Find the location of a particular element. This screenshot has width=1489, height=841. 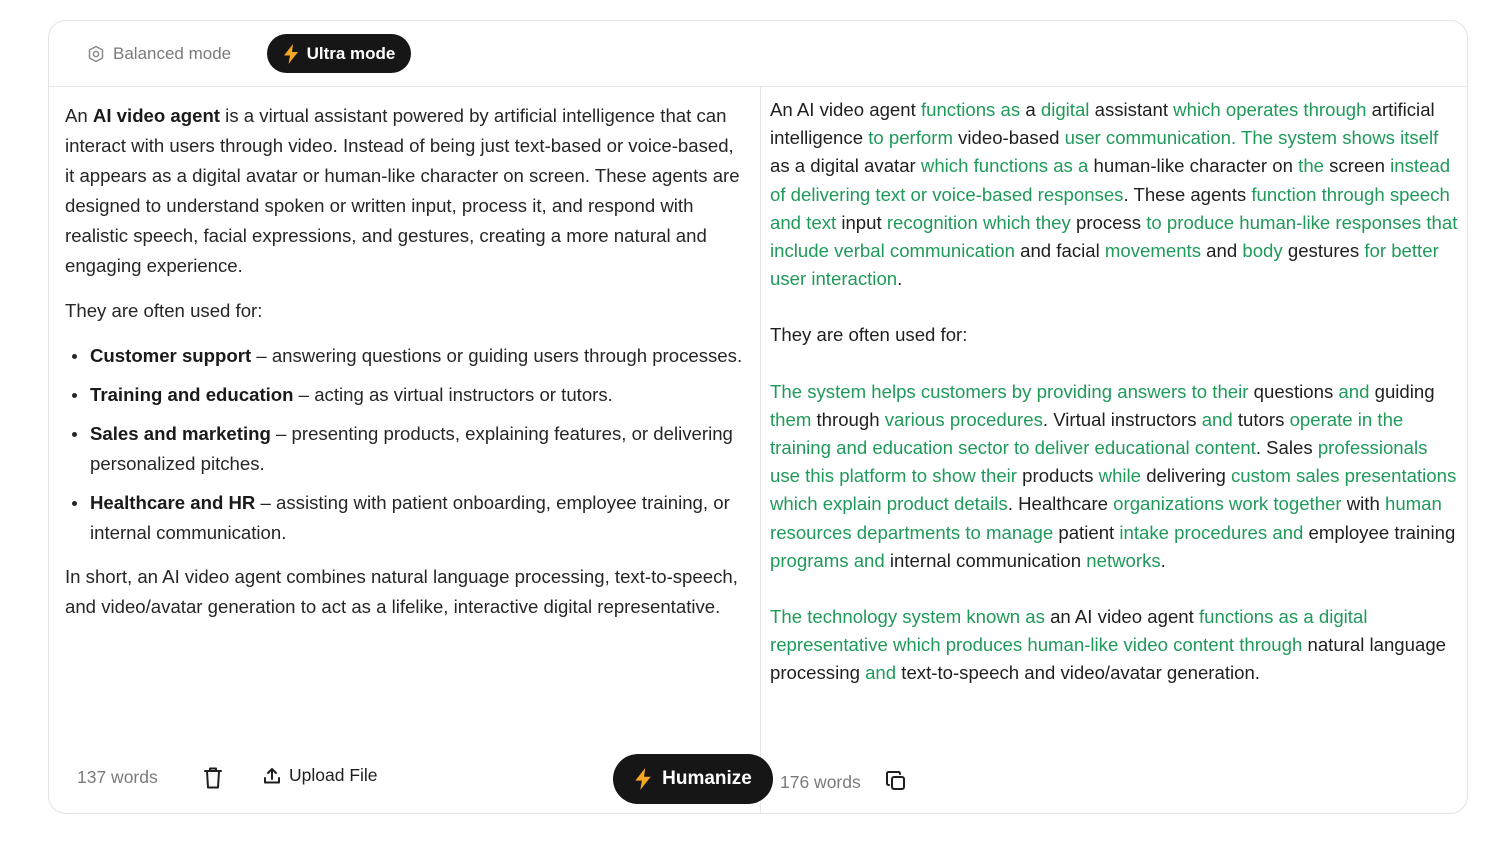

text-segment: guiding is located at coordinates (1402, 391).